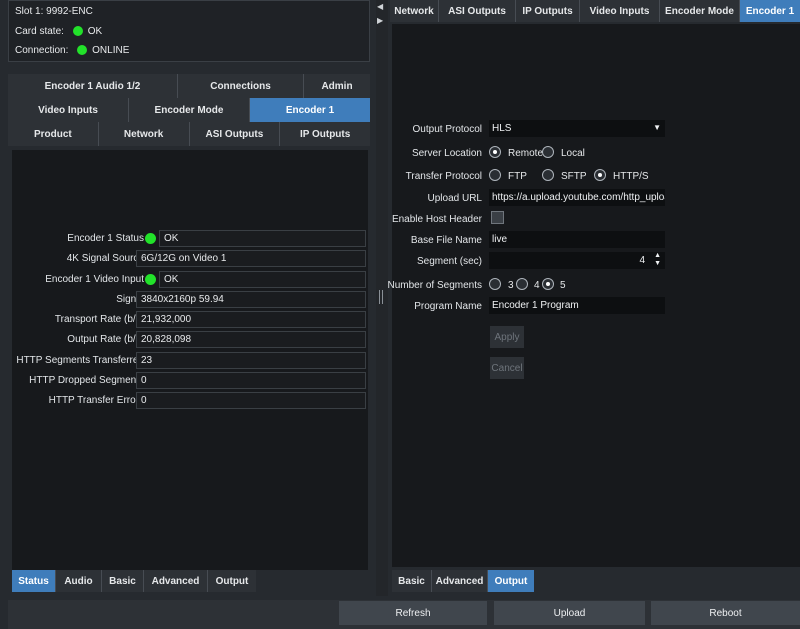 Image resolution: width=800 pixels, height=629 pixels. Describe the element at coordinates (176, 581) in the screenshot. I see `tab-advanced: Advanced` at that location.